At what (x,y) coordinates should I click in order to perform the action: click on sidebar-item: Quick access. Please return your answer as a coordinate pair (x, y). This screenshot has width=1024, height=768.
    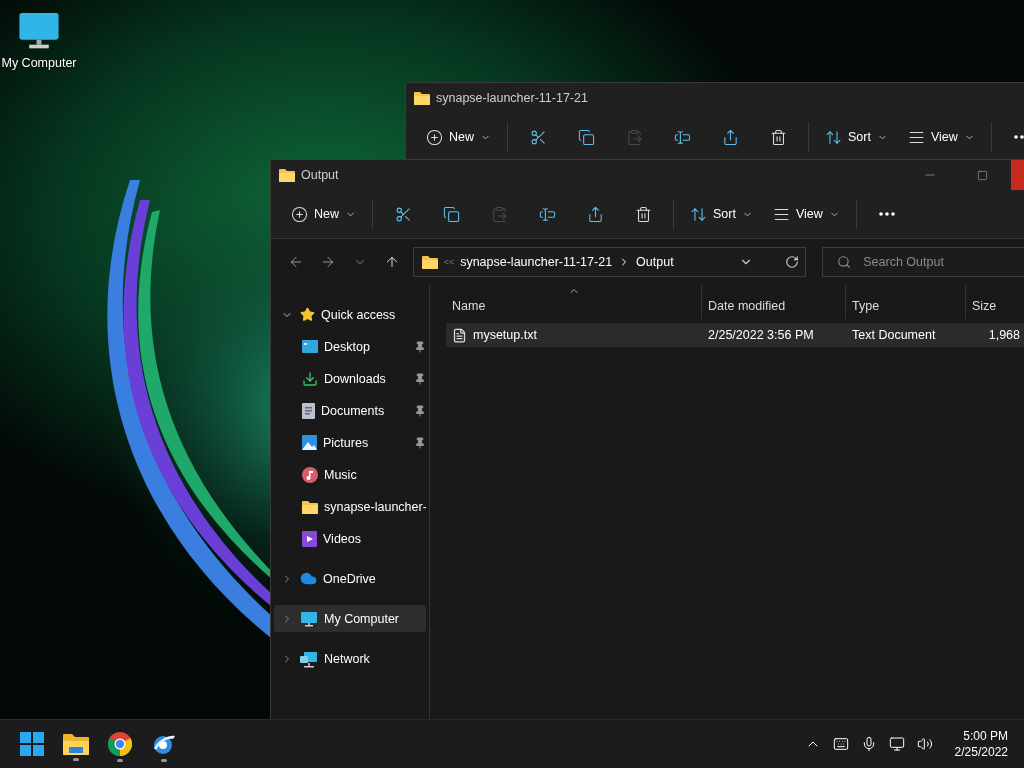
    Looking at the image, I should click on (350, 314).